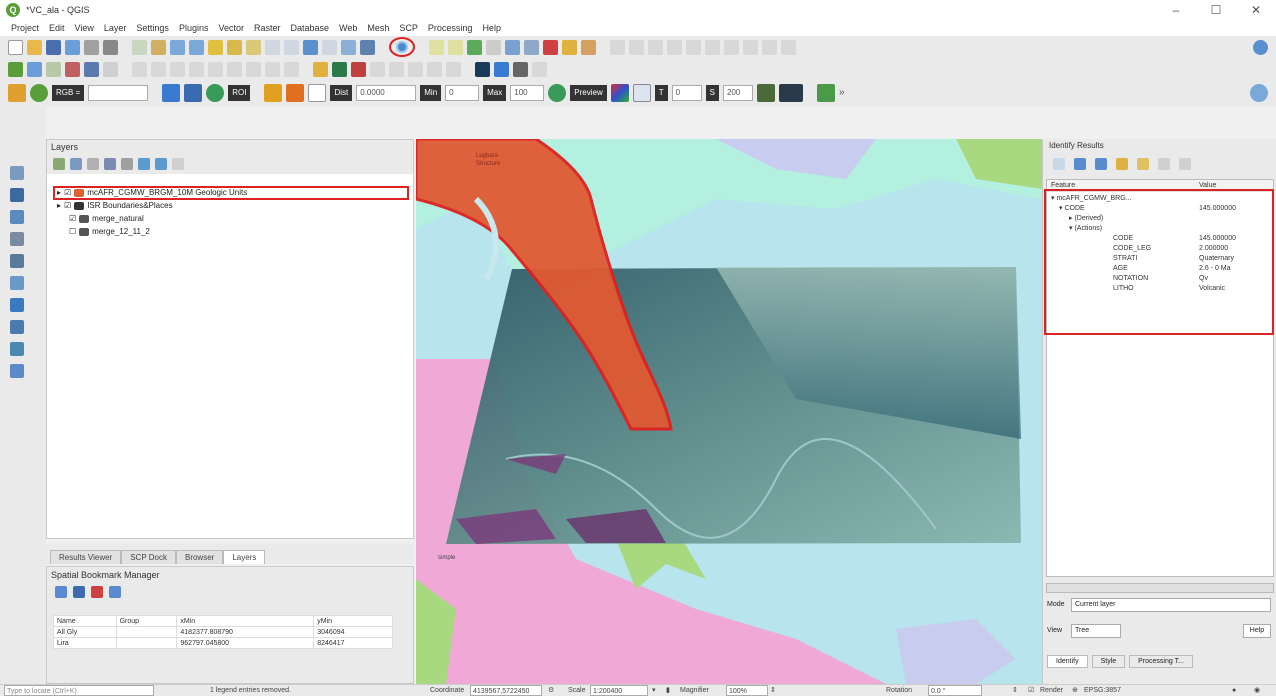  What do you see at coordinates (462, 93) in the screenshot?
I see `min-field: 0` at bounding box center [462, 93].